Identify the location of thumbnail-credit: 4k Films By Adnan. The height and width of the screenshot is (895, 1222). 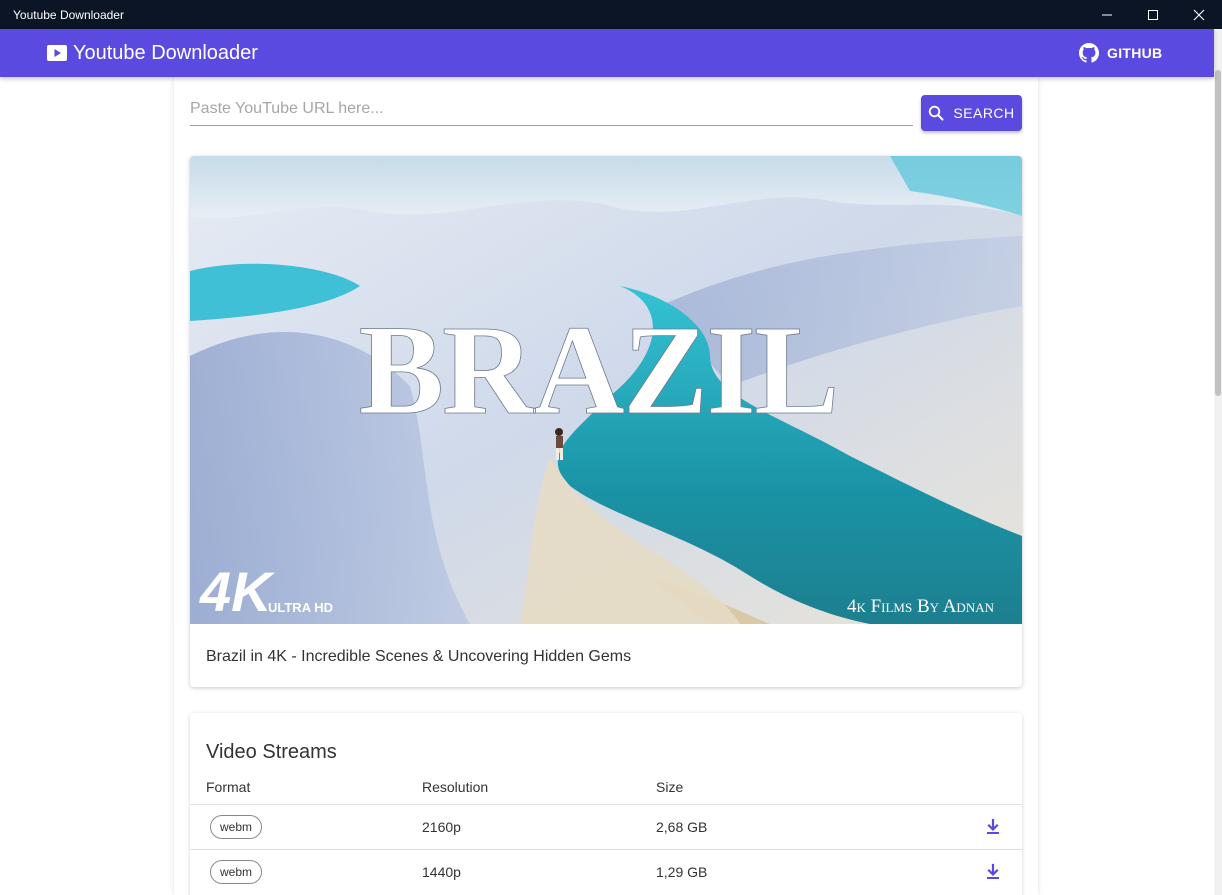
(921, 606).